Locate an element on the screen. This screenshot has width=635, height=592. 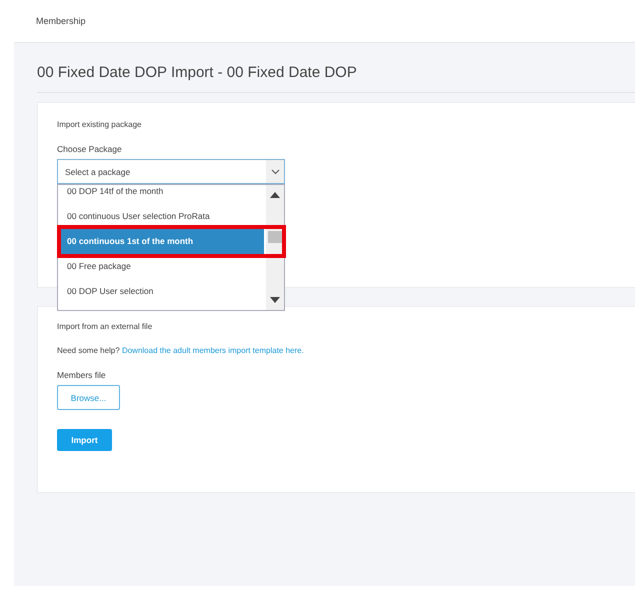
dropdown-option: 00 continuous 1st of the month is located at coordinates (161, 241).